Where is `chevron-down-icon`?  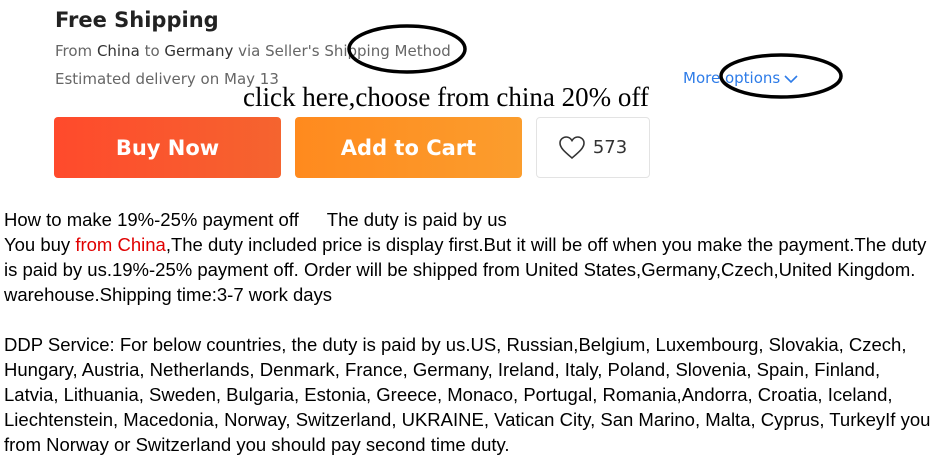 chevron-down-icon is located at coordinates (791, 78).